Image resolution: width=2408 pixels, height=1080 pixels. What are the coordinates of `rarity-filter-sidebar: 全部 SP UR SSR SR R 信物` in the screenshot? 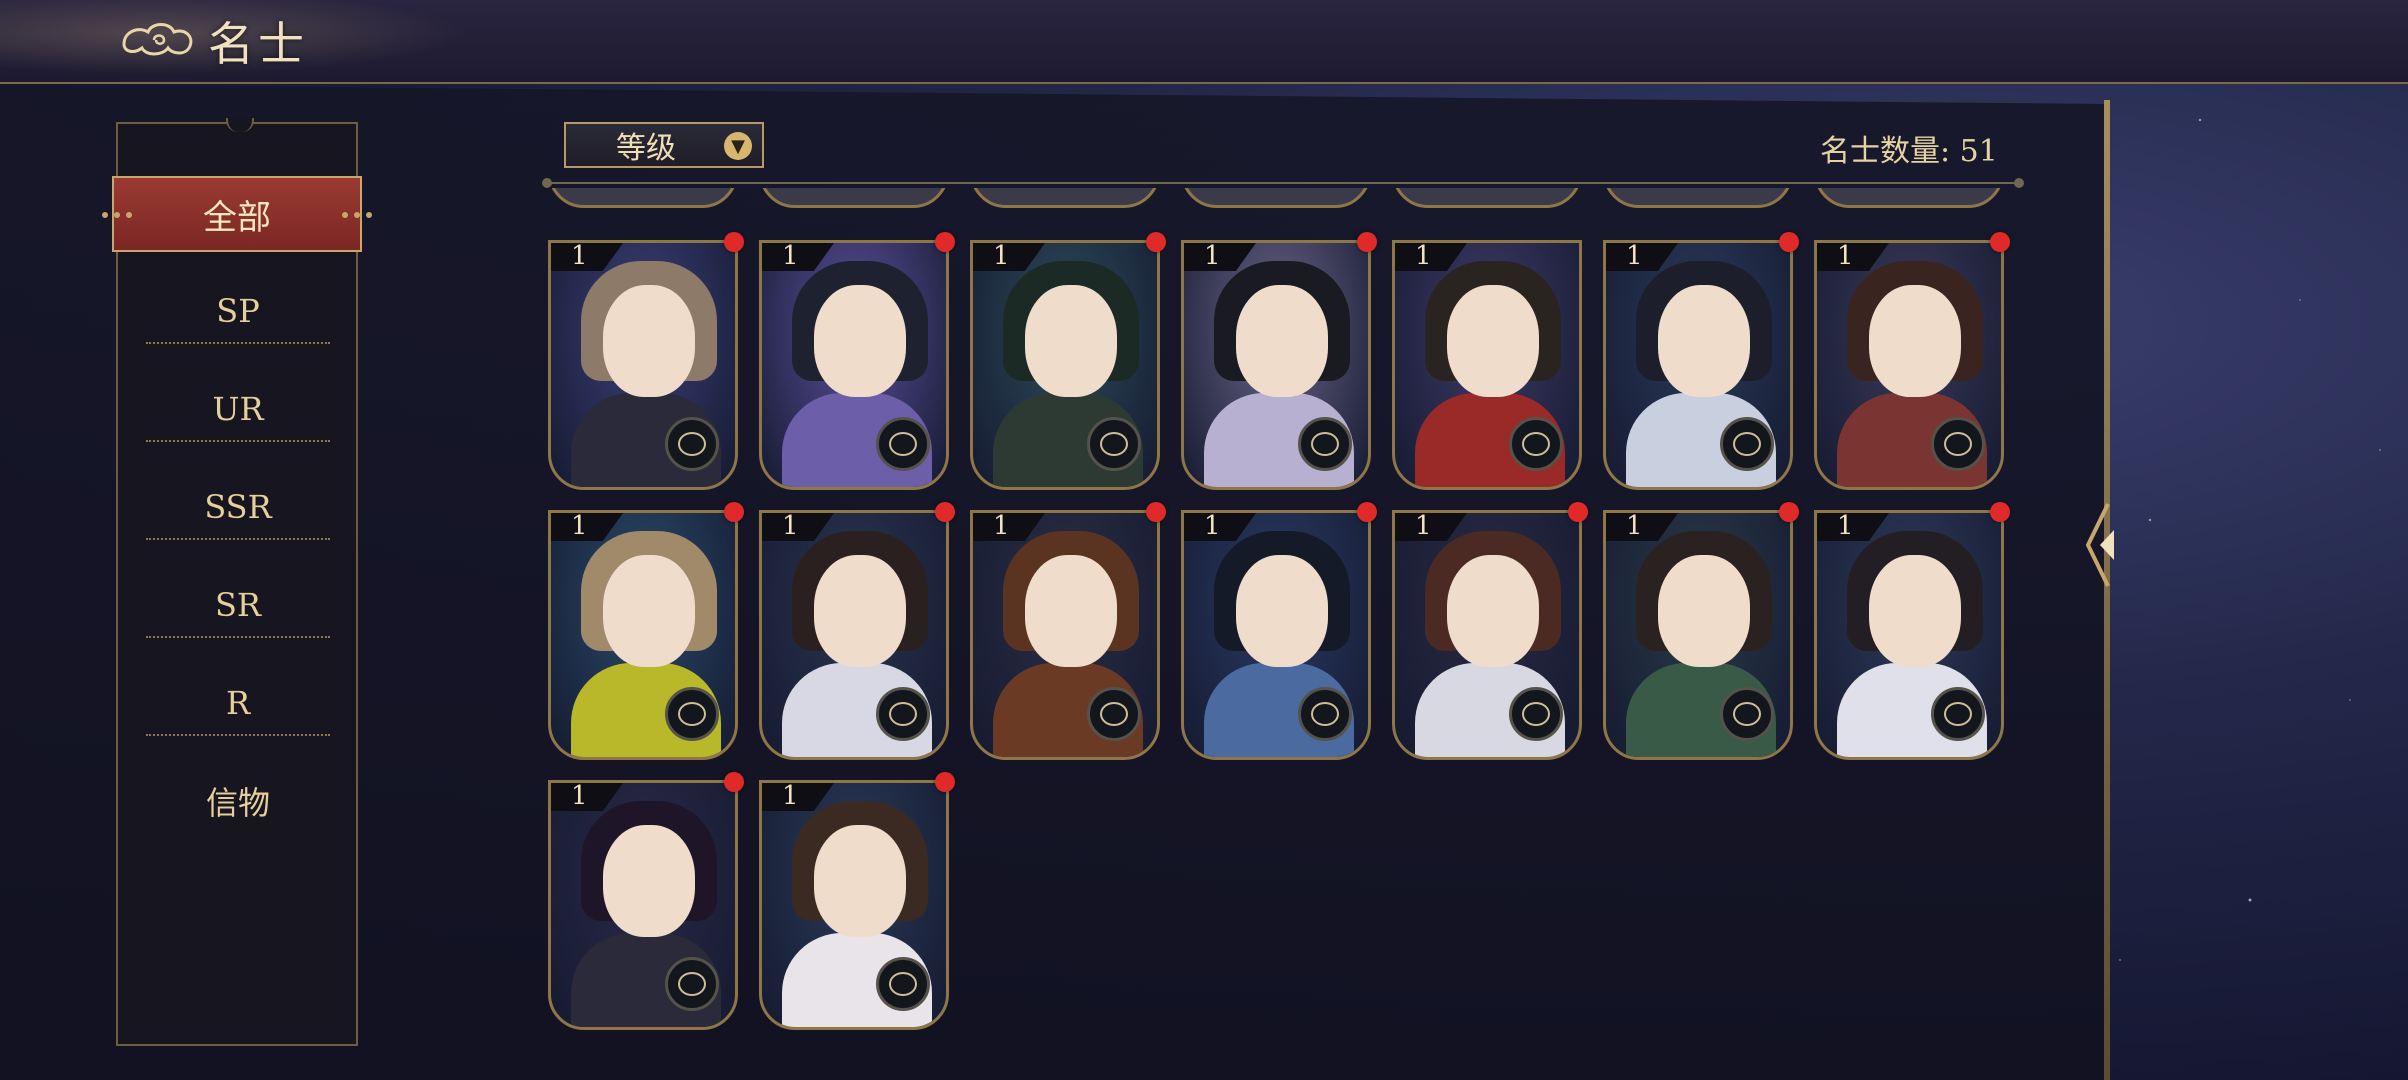 It's located at (237, 582).